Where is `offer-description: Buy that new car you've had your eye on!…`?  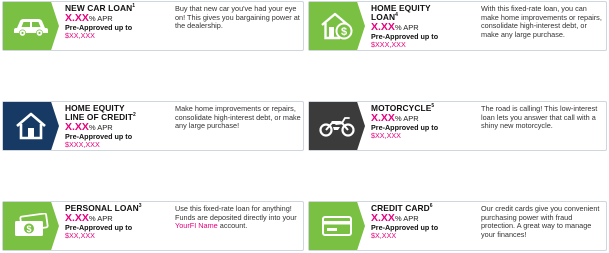 offer-description: Buy that new car you've had your eye on!… is located at coordinates (237, 17).